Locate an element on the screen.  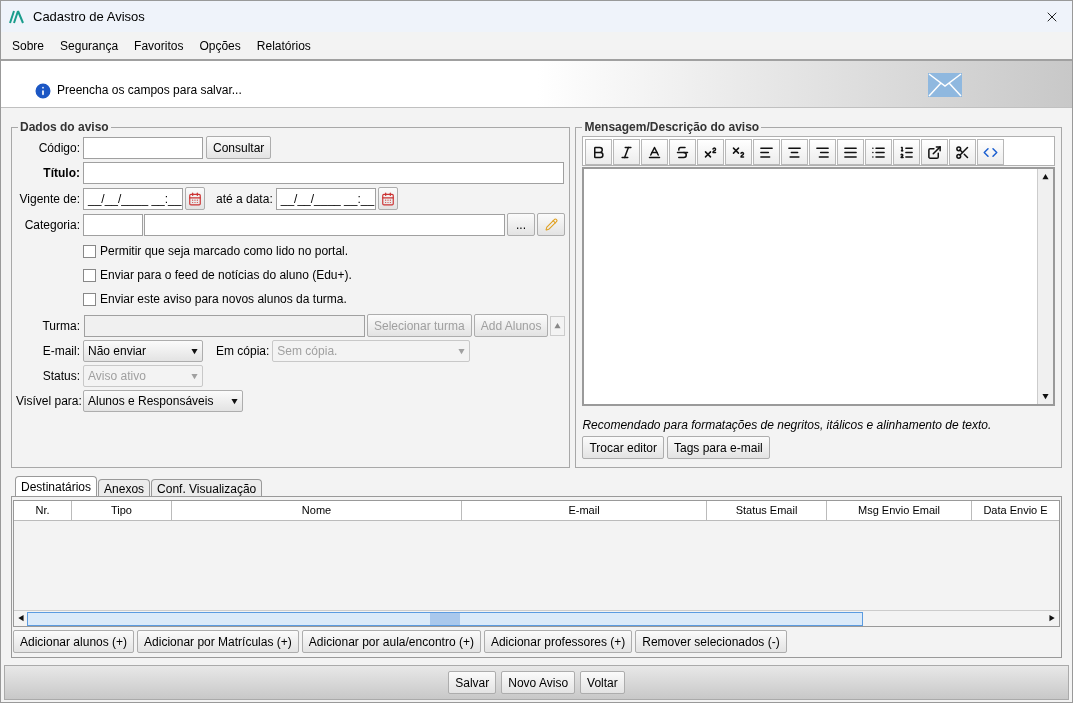
column-header: Data Envio E is located at coordinates (1015, 511).